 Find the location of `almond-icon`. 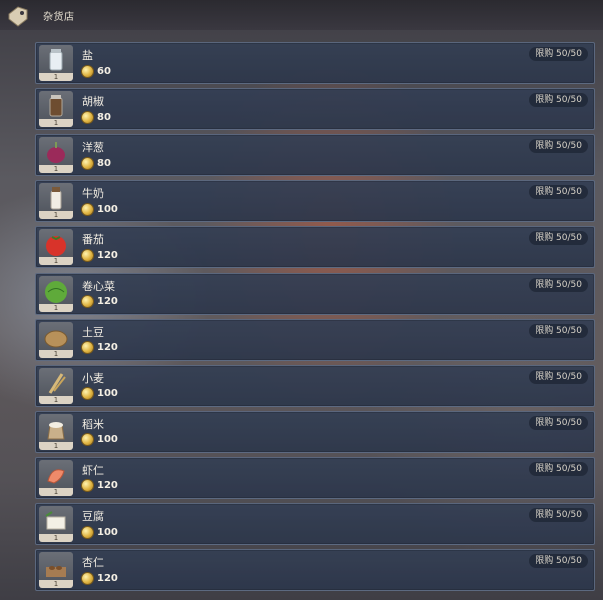

almond-icon is located at coordinates (56, 572).